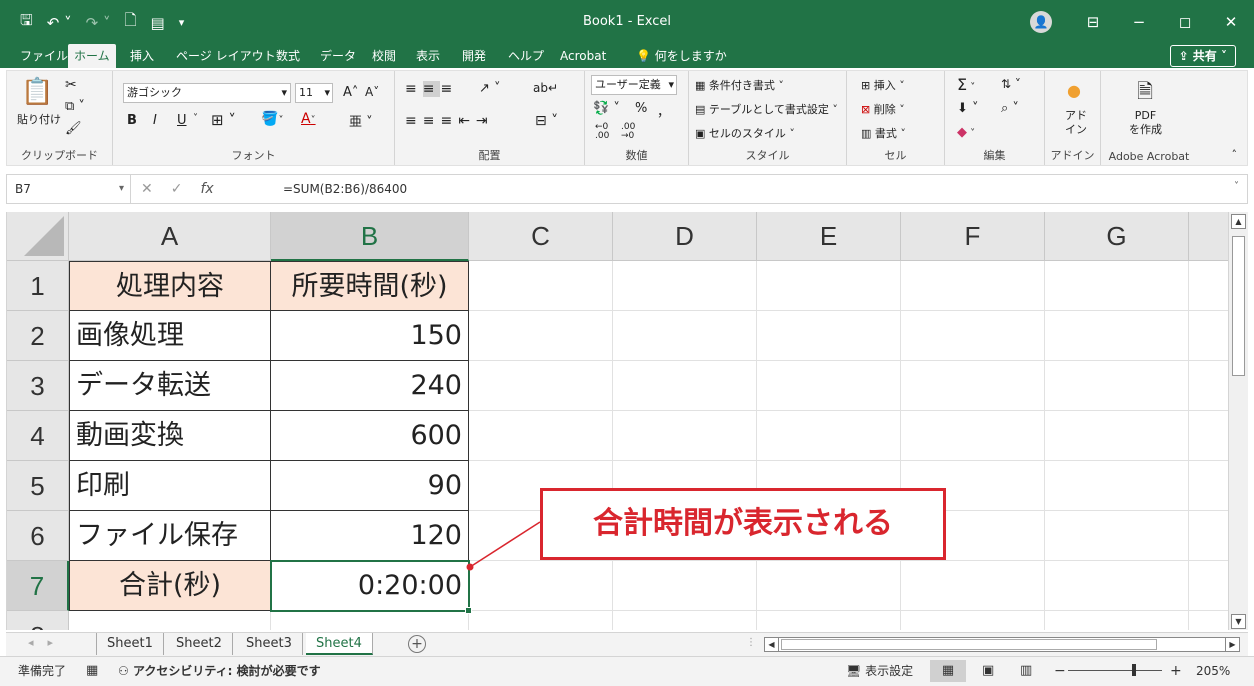  What do you see at coordinates (988, 671) in the screenshot?
I see `page-layout-view-icon: ▣` at bounding box center [988, 671].